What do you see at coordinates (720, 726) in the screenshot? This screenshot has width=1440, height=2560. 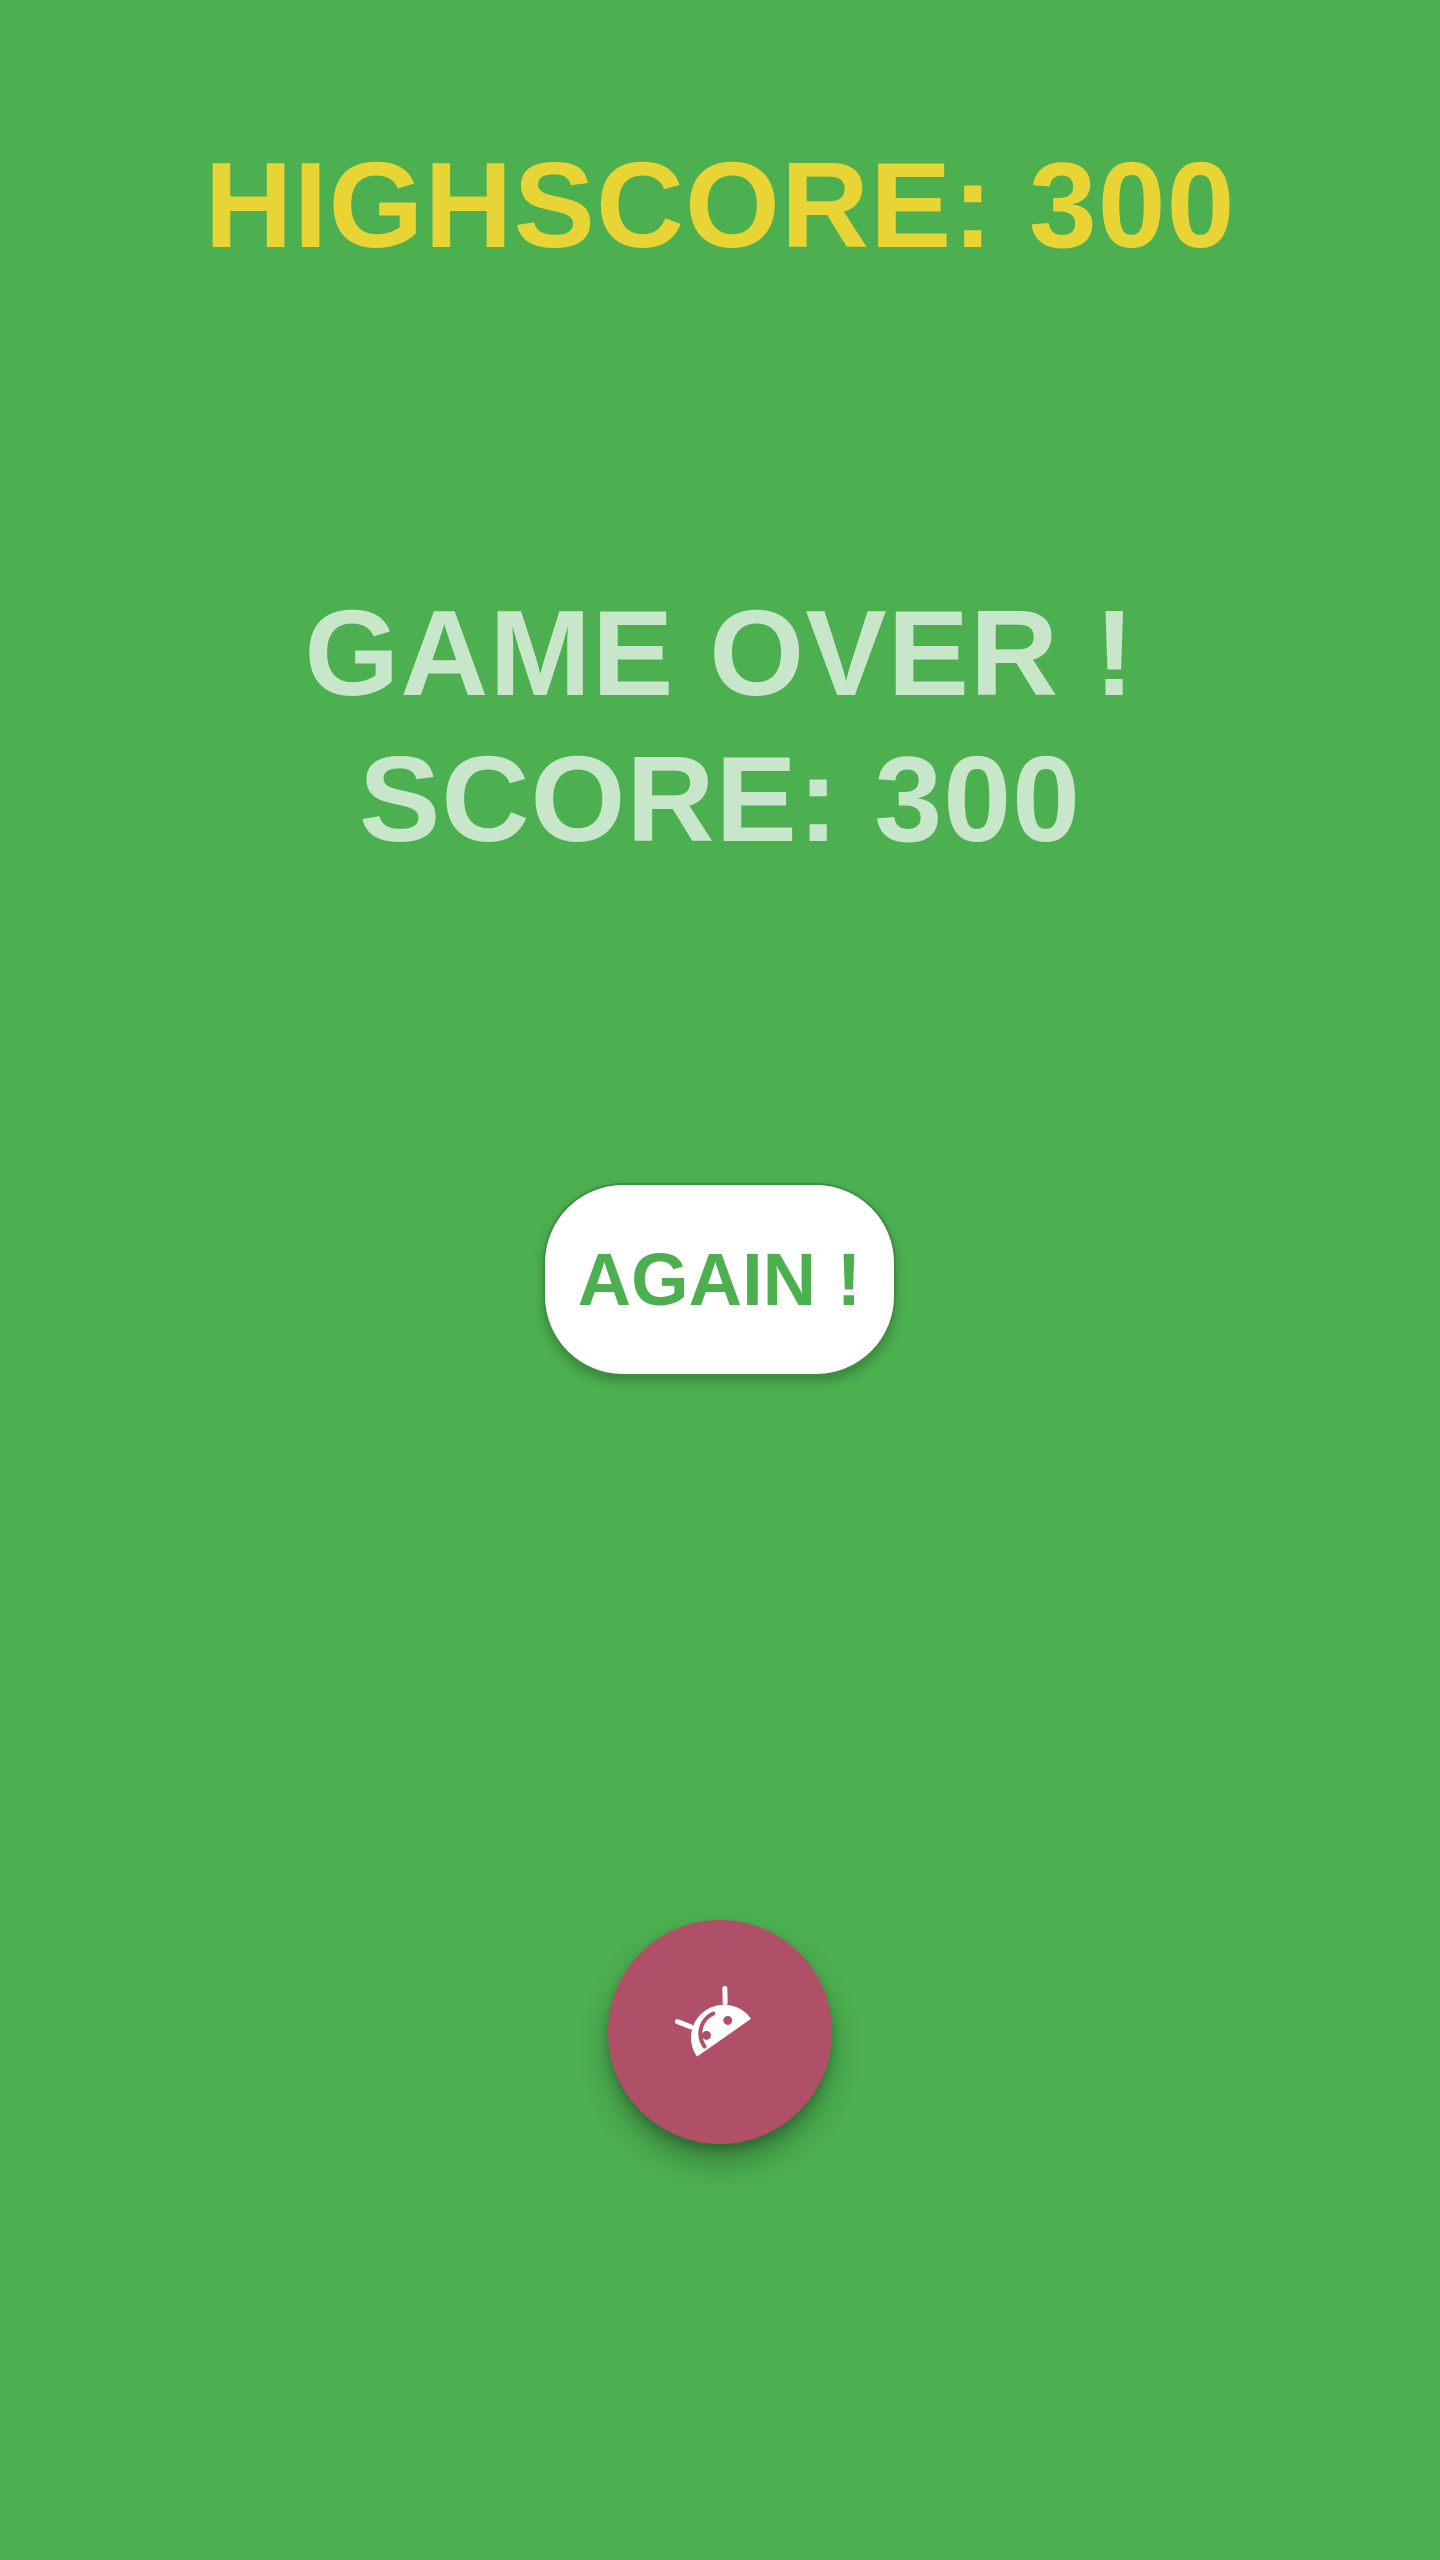 I see `result-block: GAME OVER ! SCORE: 300` at bounding box center [720, 726].